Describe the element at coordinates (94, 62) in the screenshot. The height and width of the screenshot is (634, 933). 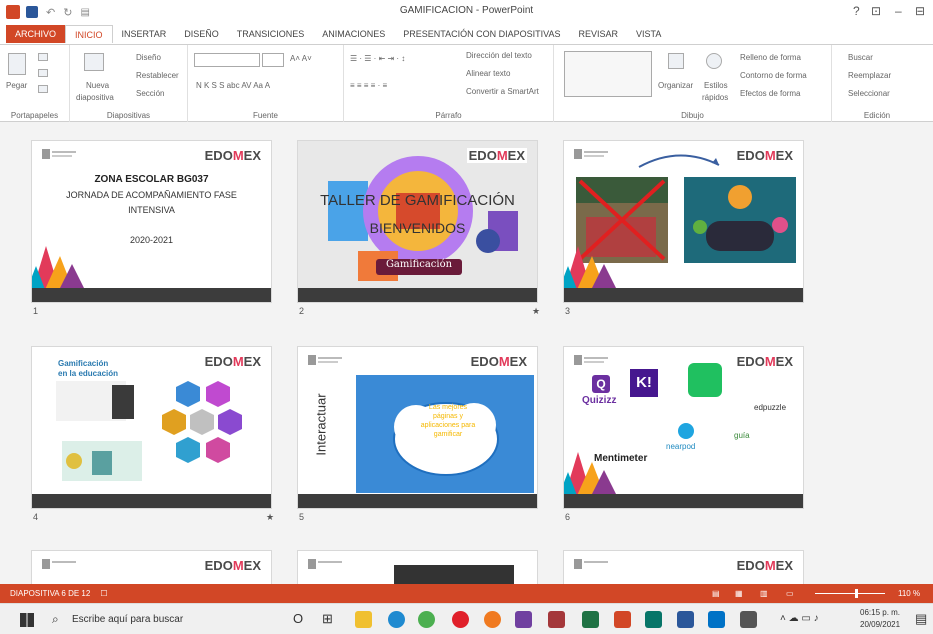
I see `new-slide-icon` at that location.